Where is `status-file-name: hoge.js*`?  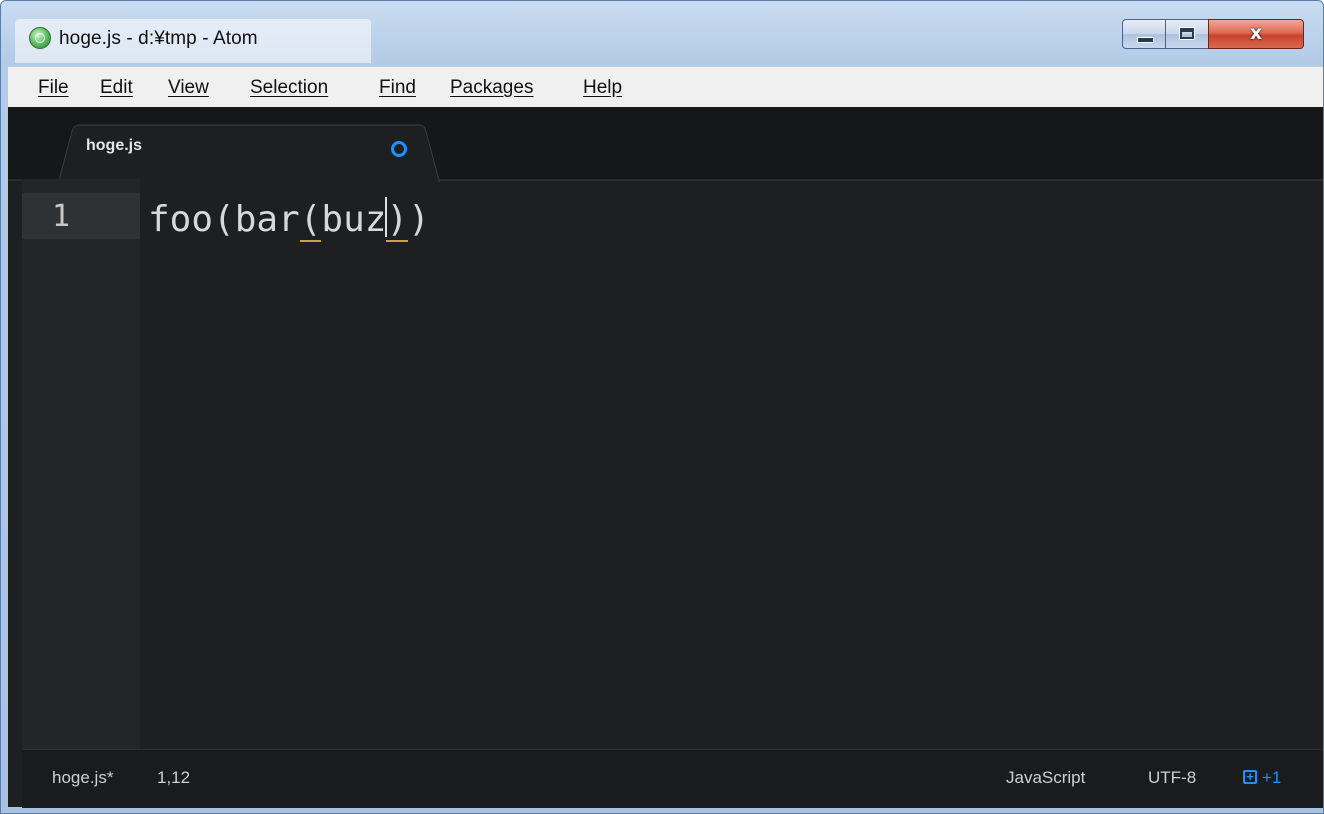 status-file-name: hoge.js* is located at coordinates (82, 778).